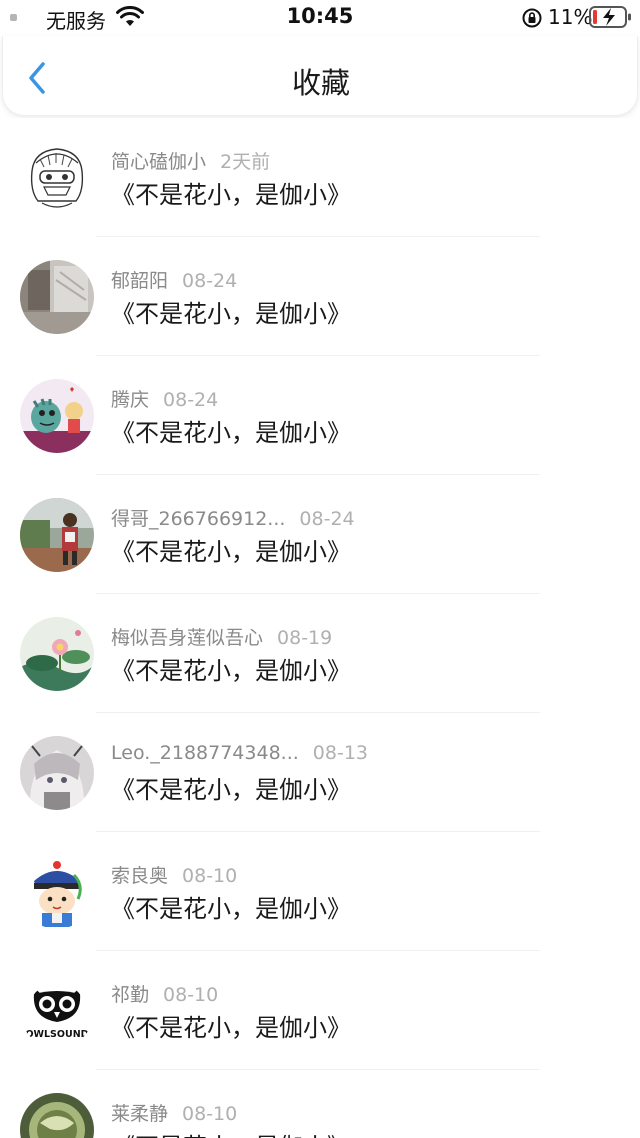  I want to click on list-item: Leo._2188774348... 08-13 《不是花小，是伽小》, so click(320, 772).